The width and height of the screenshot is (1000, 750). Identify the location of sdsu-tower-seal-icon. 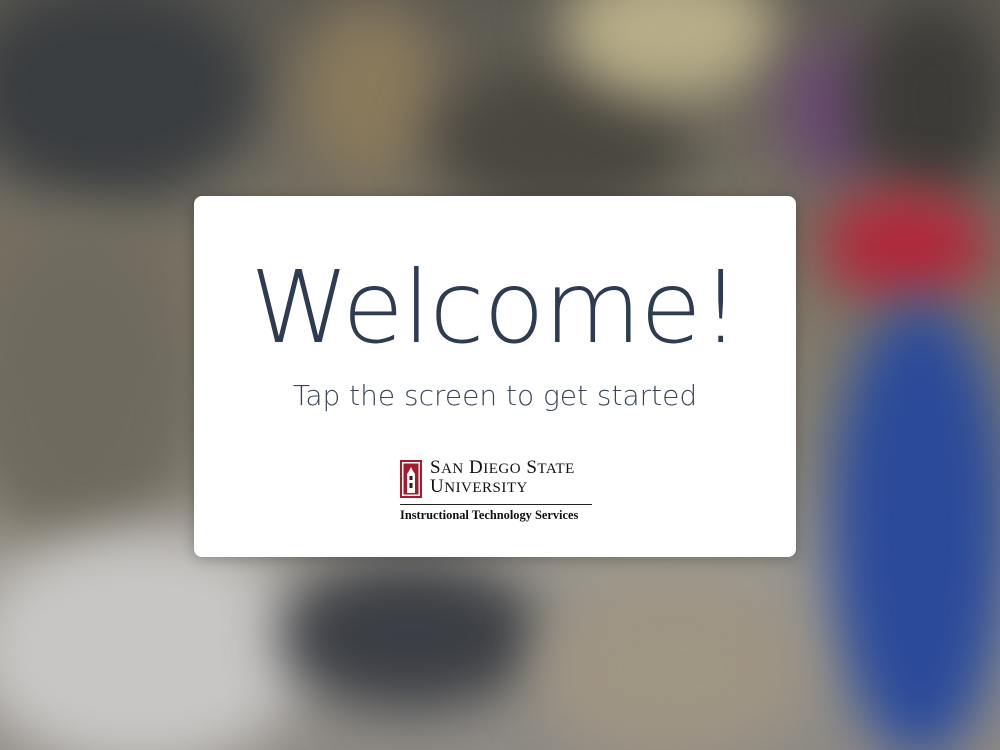
(411, 479).